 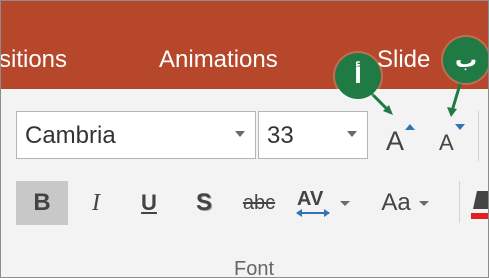 I want to click on character-spacing-button: AV, so click(x=322, y=203).